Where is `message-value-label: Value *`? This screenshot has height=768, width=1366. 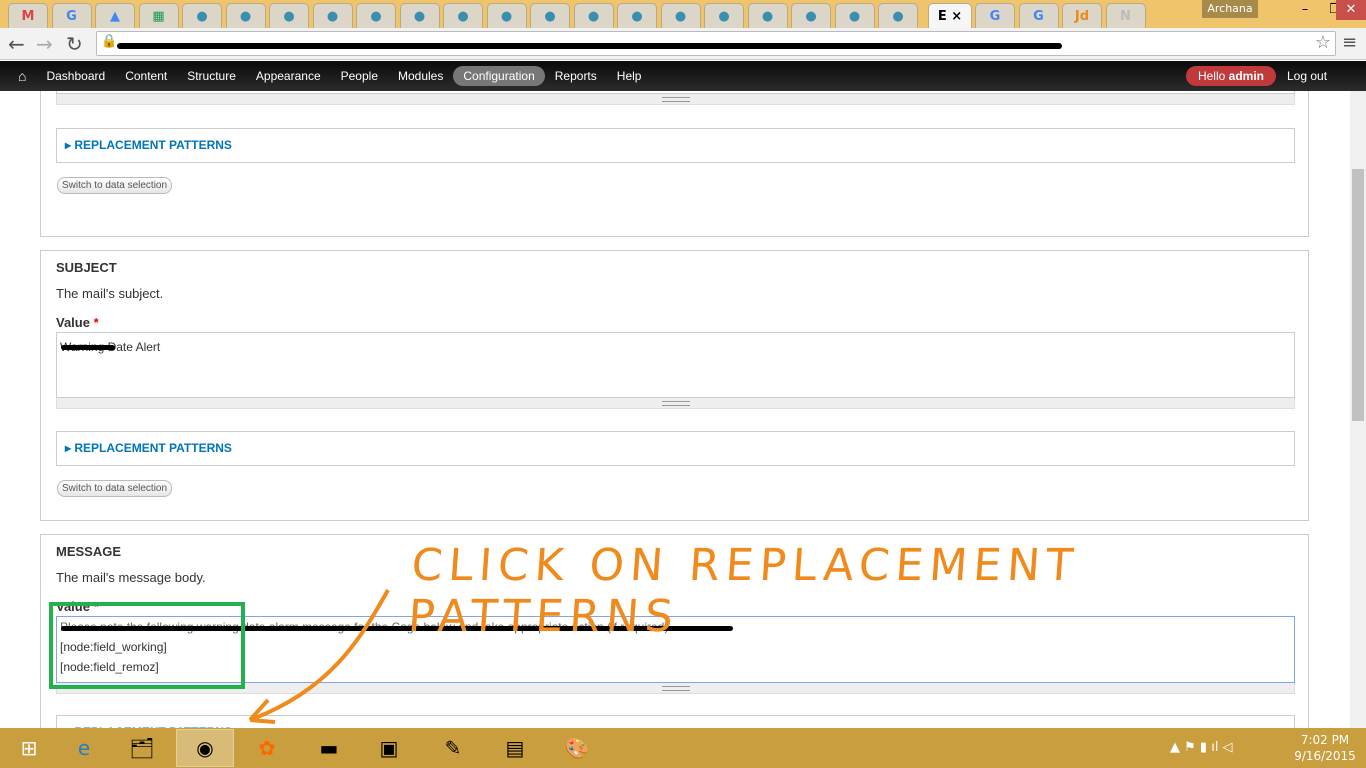 message-value-label: Value * is located at coordinates (77, 606).